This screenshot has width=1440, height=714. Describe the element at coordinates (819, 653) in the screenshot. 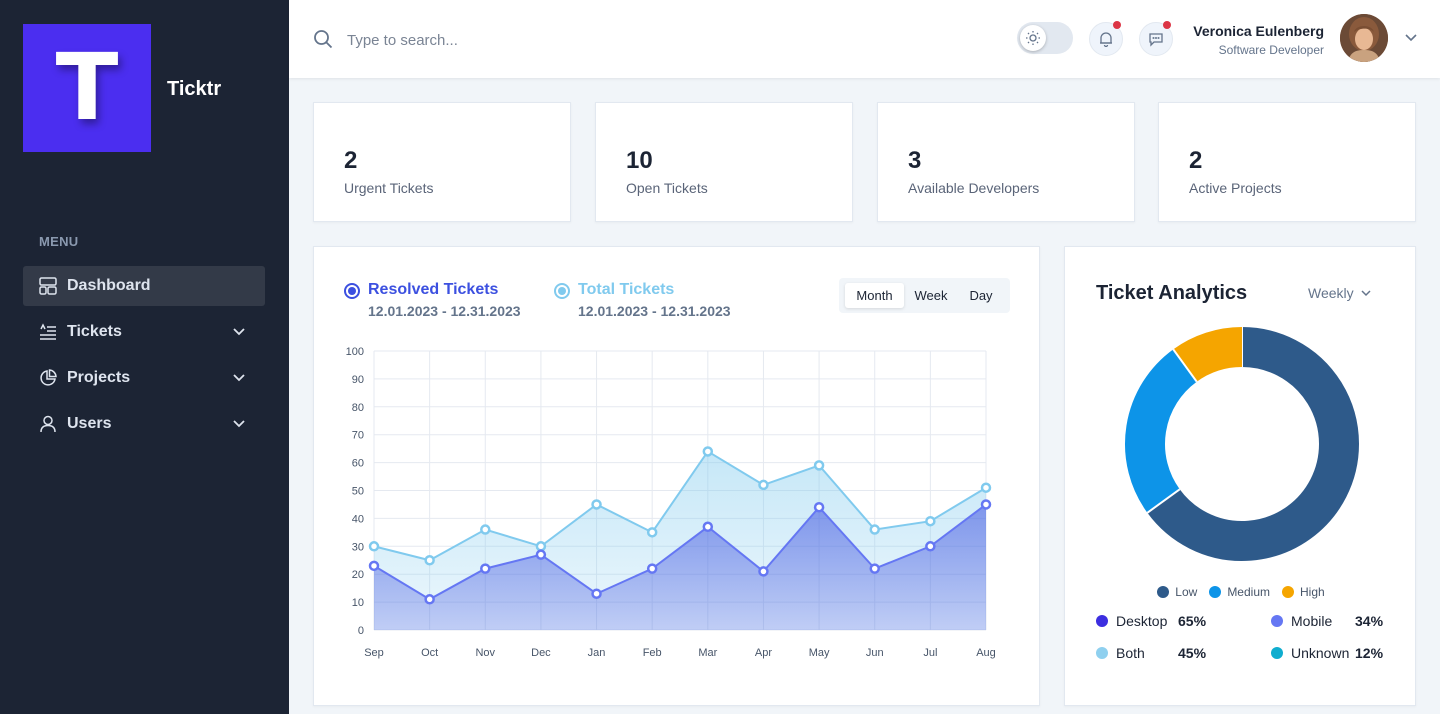

I see `x-tick-label: May` at that location.